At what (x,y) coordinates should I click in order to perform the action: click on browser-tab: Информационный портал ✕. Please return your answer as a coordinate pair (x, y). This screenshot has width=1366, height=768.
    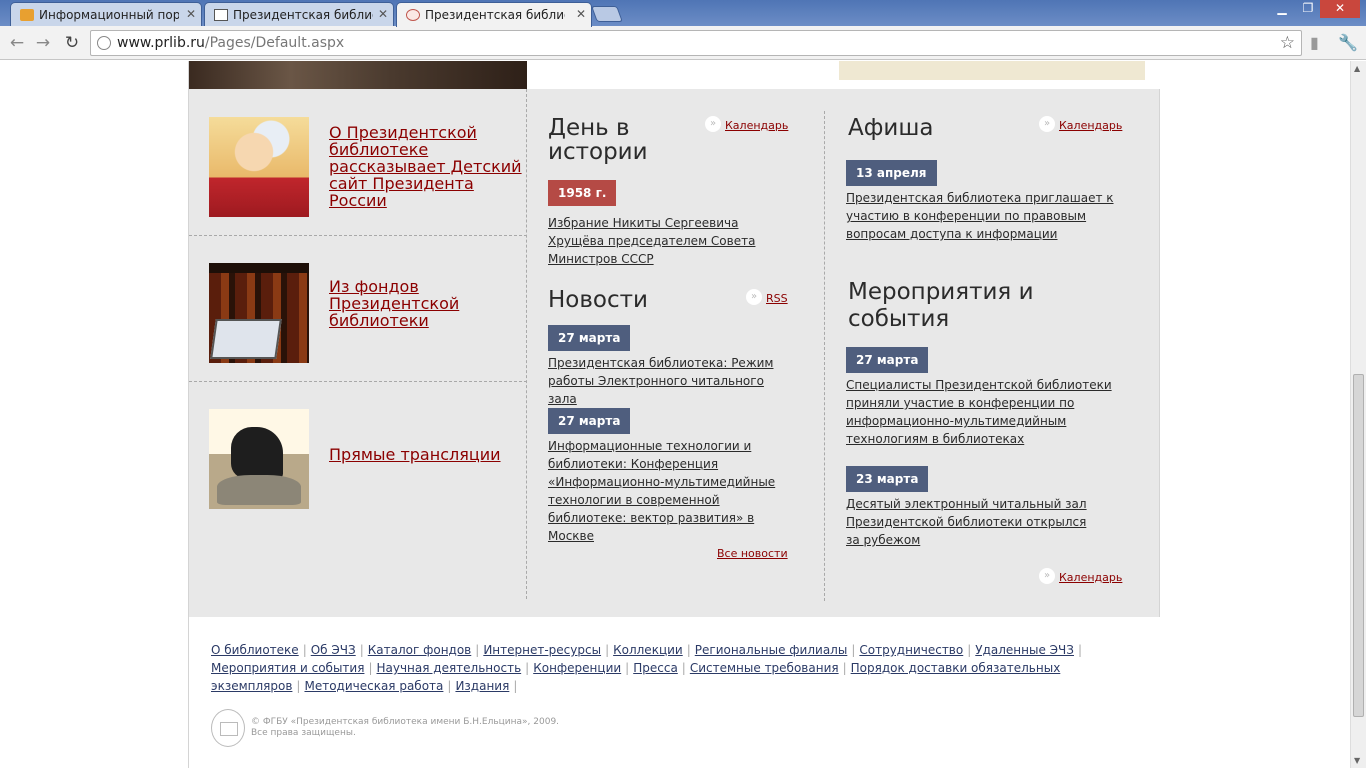
    Looking at the image, I should click on (106, 14).